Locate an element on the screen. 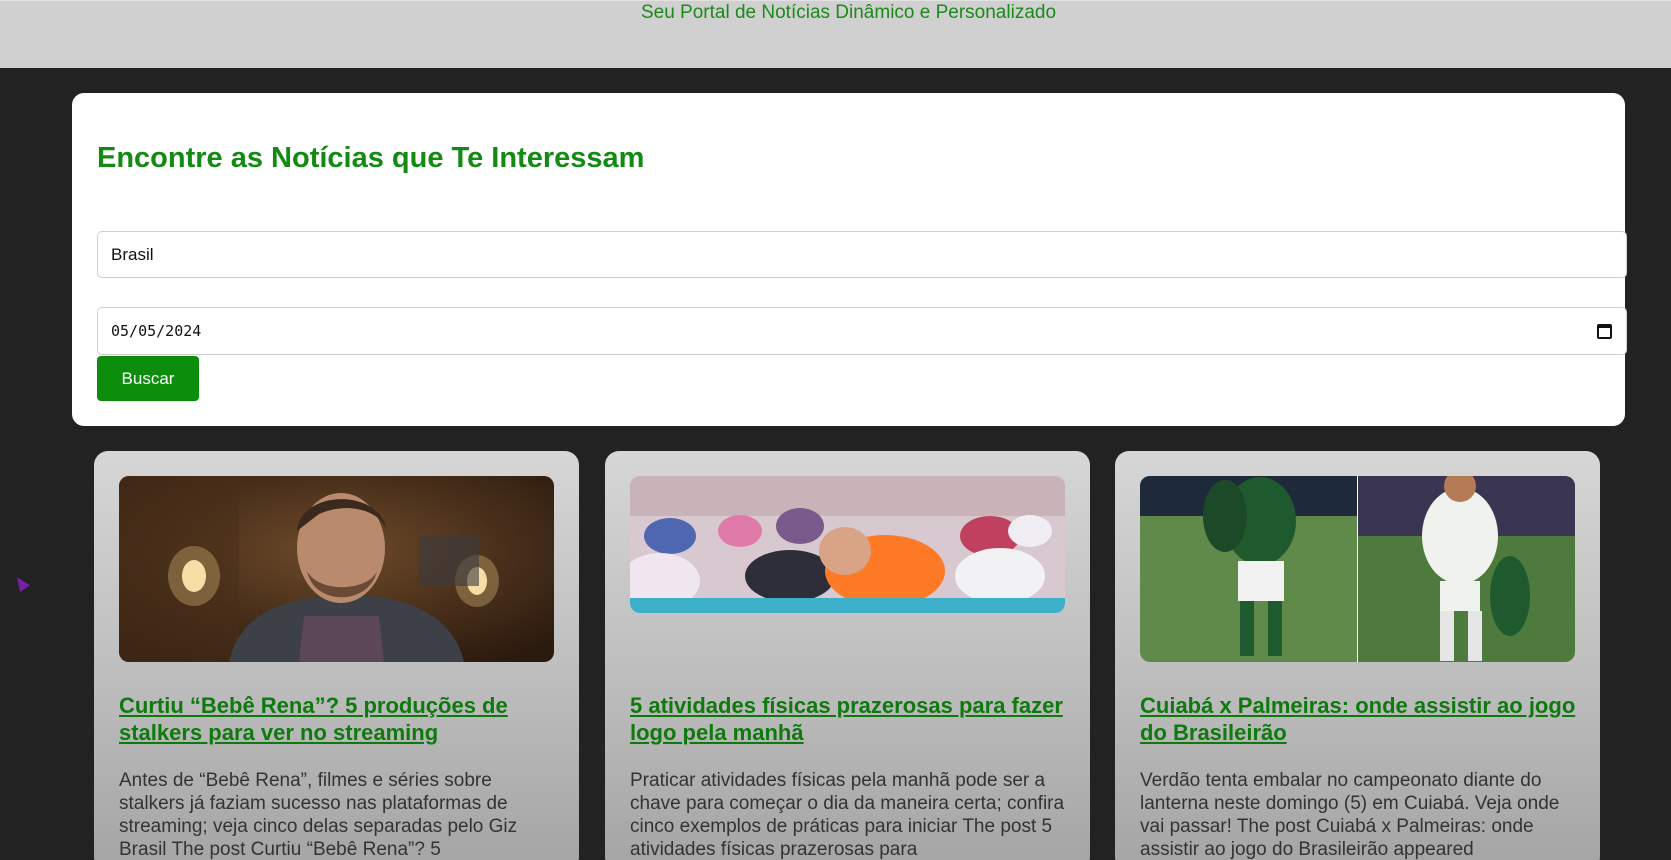 This screenshot has width=1671, height=860. man-portrait-photo is located at coordinates (336, 569).